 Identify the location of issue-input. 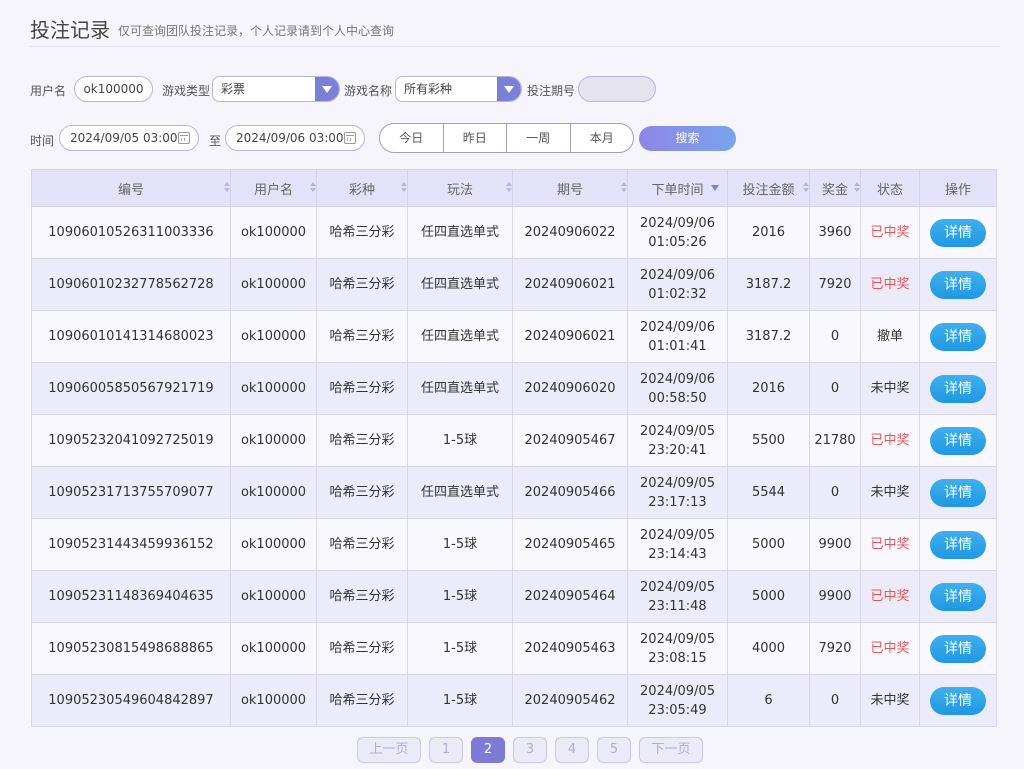
(617, 89).